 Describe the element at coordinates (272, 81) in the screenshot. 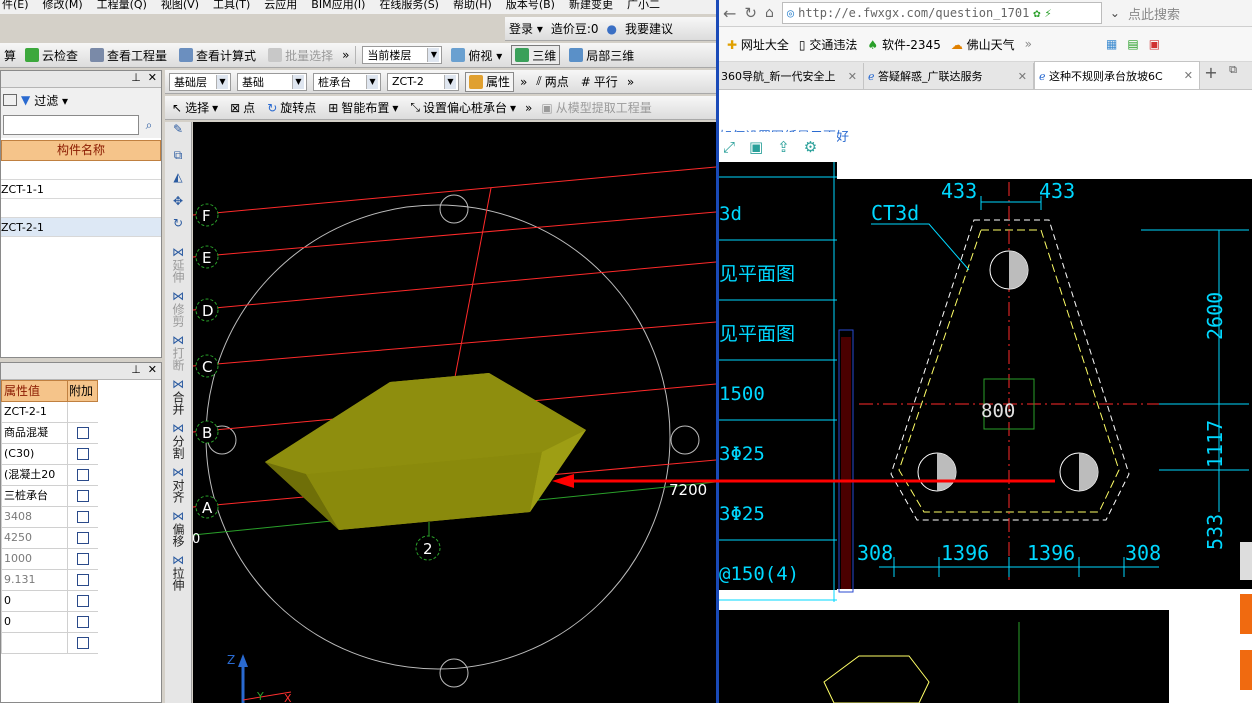

I see `category-select: 基础 ▼` at that location.